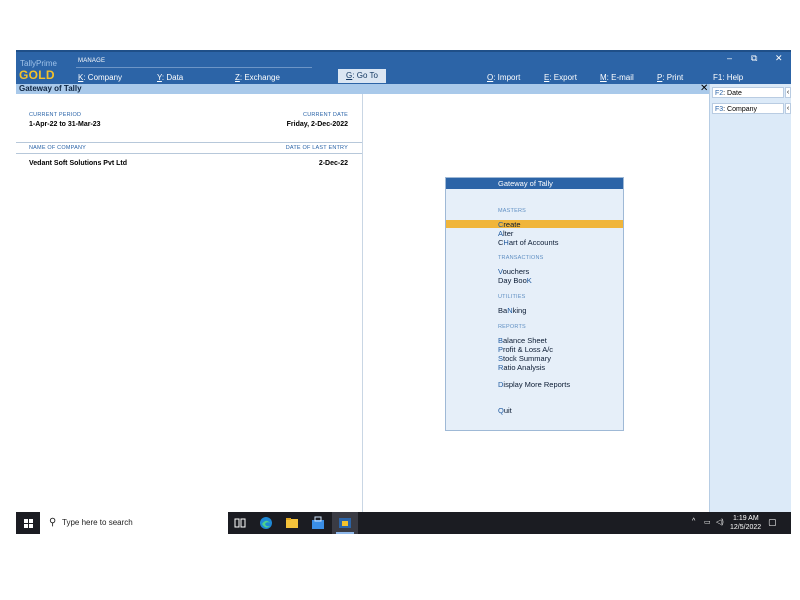 This screenshot has width=800, height=600. I want to click on search-placeholder: Type here to search, so click(97, 522).